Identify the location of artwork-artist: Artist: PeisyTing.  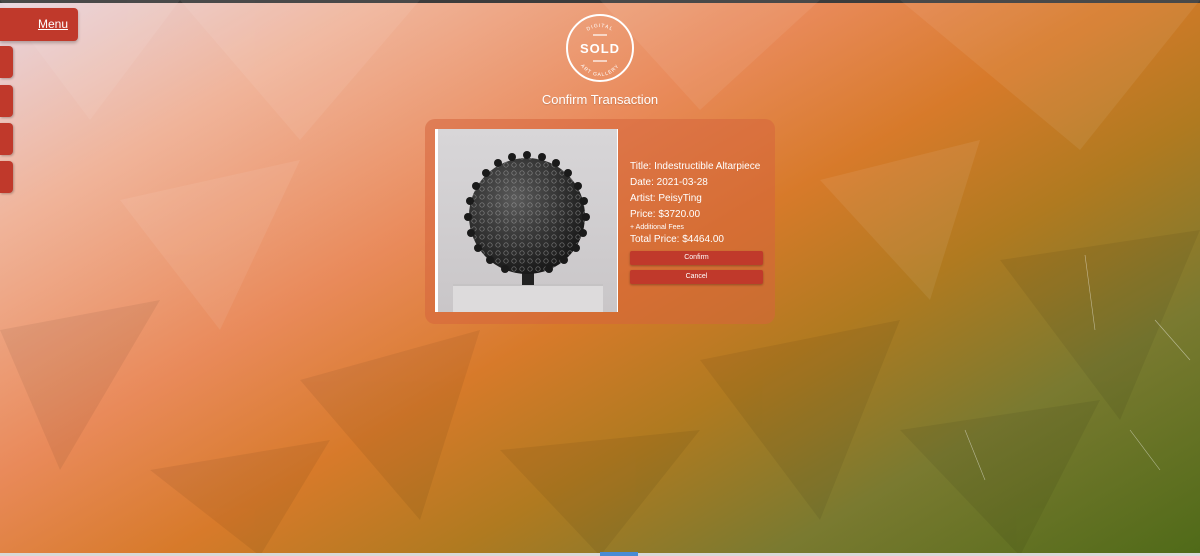
(666, 198).